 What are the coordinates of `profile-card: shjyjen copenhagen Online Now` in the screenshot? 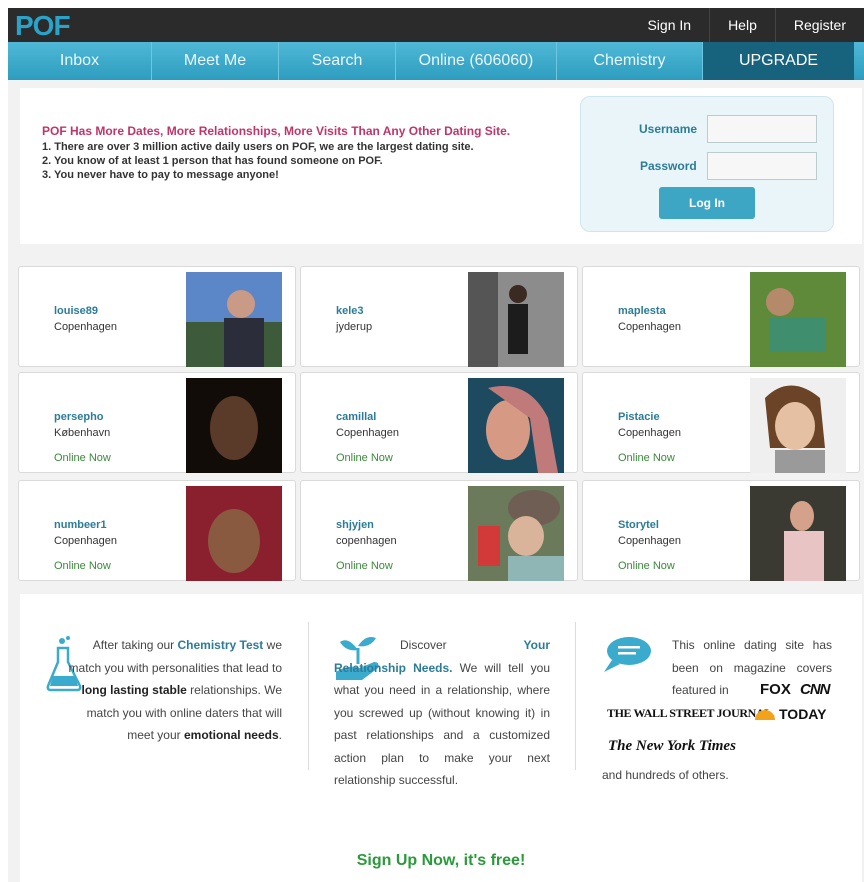 It's located at (439, 530).